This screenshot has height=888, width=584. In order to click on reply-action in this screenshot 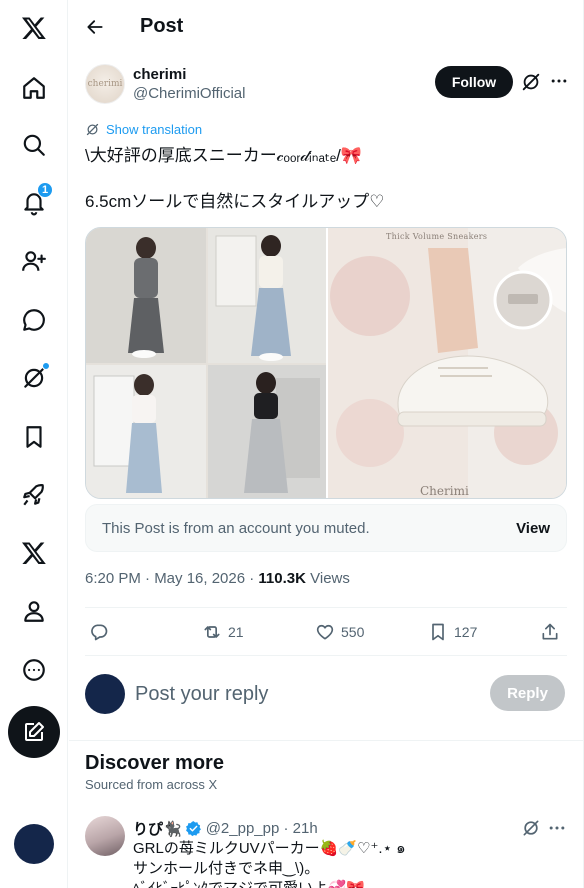, I will do `click(102, 632)`.